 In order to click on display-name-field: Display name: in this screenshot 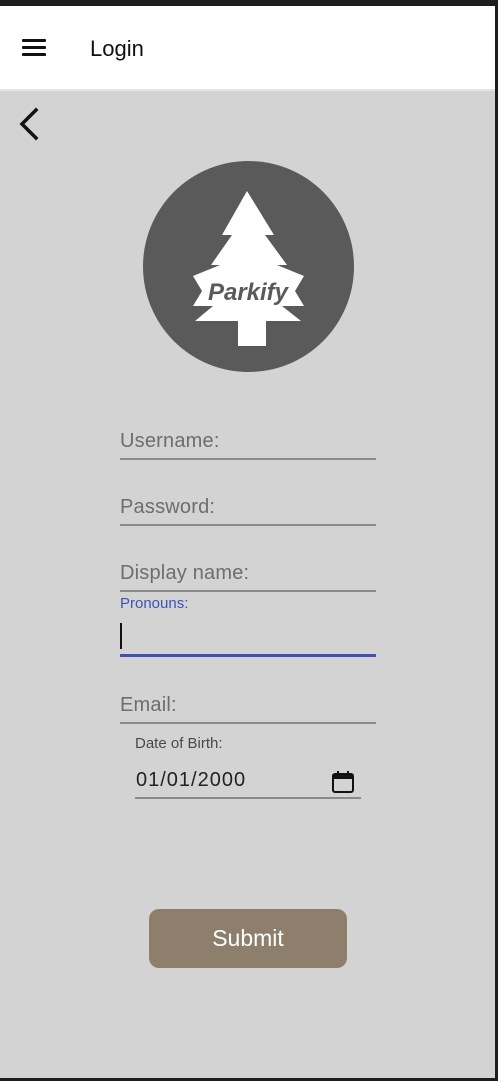, I will do `click(248, 574)`.